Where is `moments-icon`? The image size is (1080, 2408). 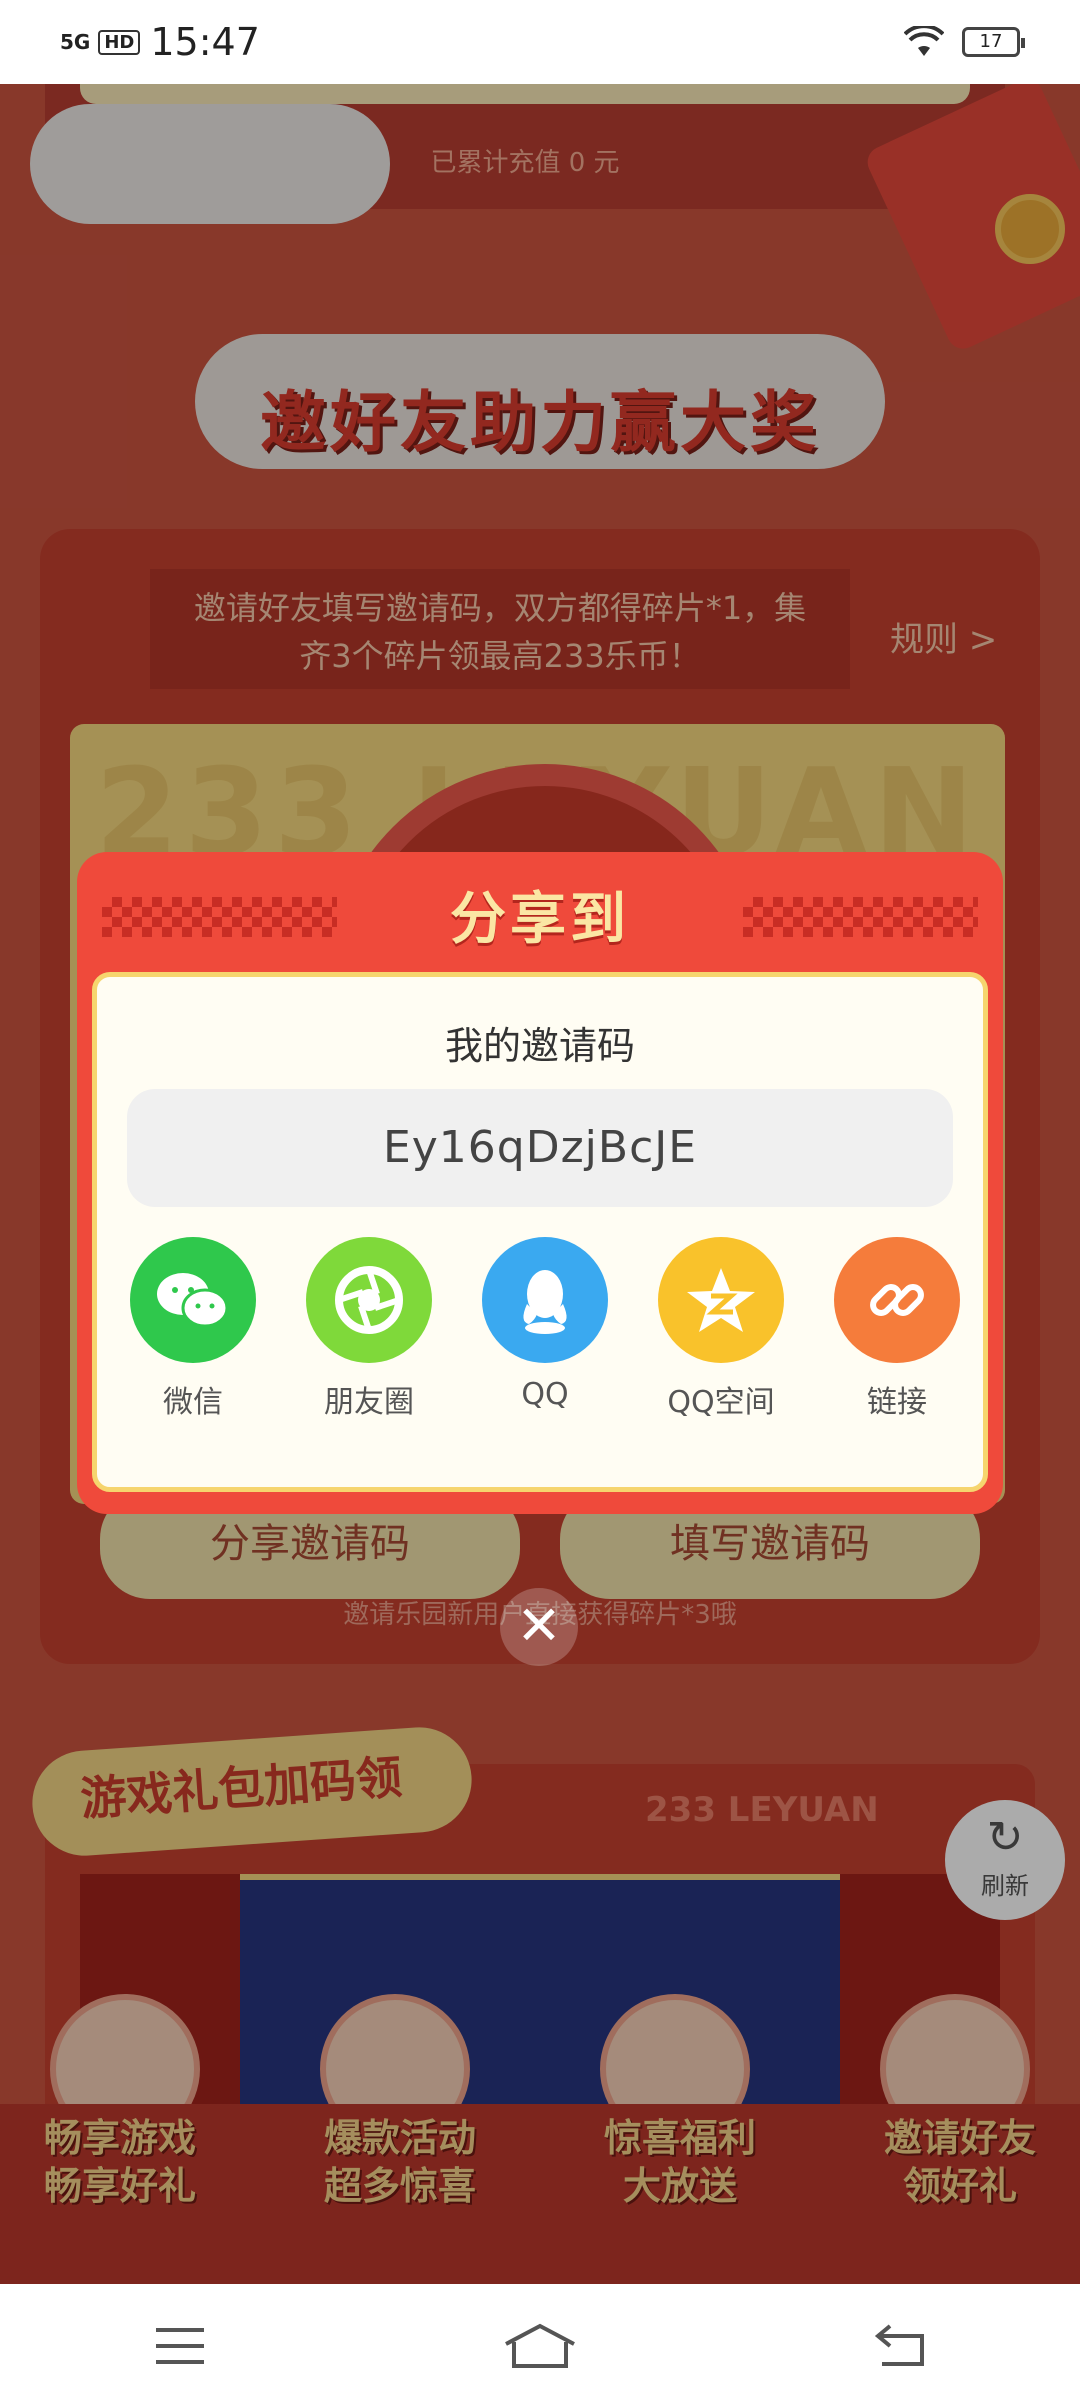 moments-icon is located at coordinates (369, 1300).